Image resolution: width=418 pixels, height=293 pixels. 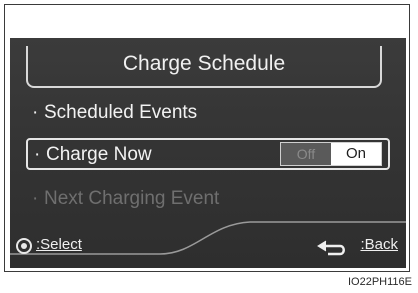 I want to click on title-bar: Charge Schedule, so click(x=204, y=67).